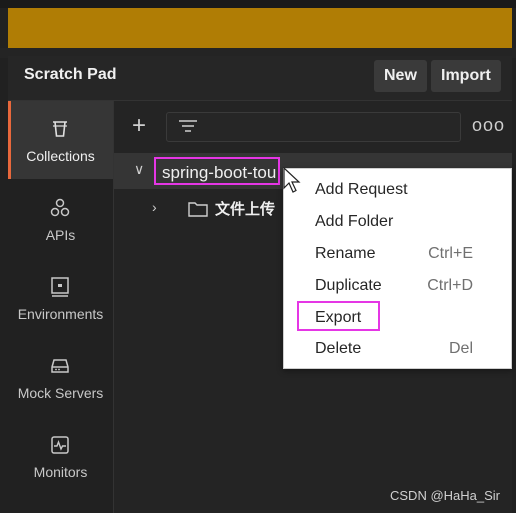  What do you see at coordinates (60, 219) in the screenshot?
I see `sidebar-item-apis: APIs` at bounding box center [60, 219].